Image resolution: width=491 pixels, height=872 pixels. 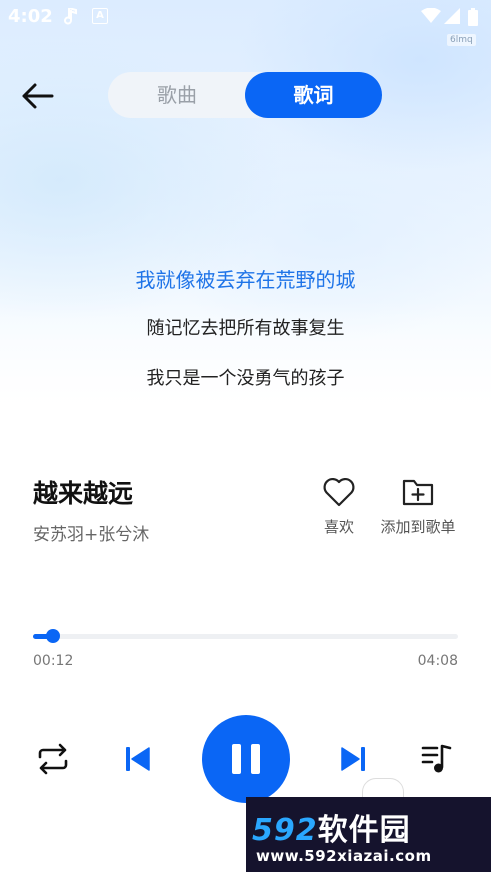 I want to click on music-note-icon, so click(x=70, y=18).